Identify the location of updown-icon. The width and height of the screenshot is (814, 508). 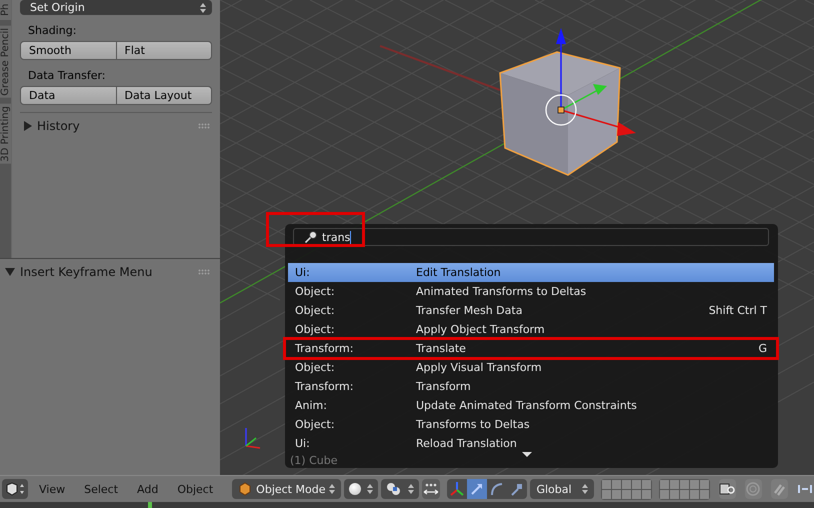
(203, 7).